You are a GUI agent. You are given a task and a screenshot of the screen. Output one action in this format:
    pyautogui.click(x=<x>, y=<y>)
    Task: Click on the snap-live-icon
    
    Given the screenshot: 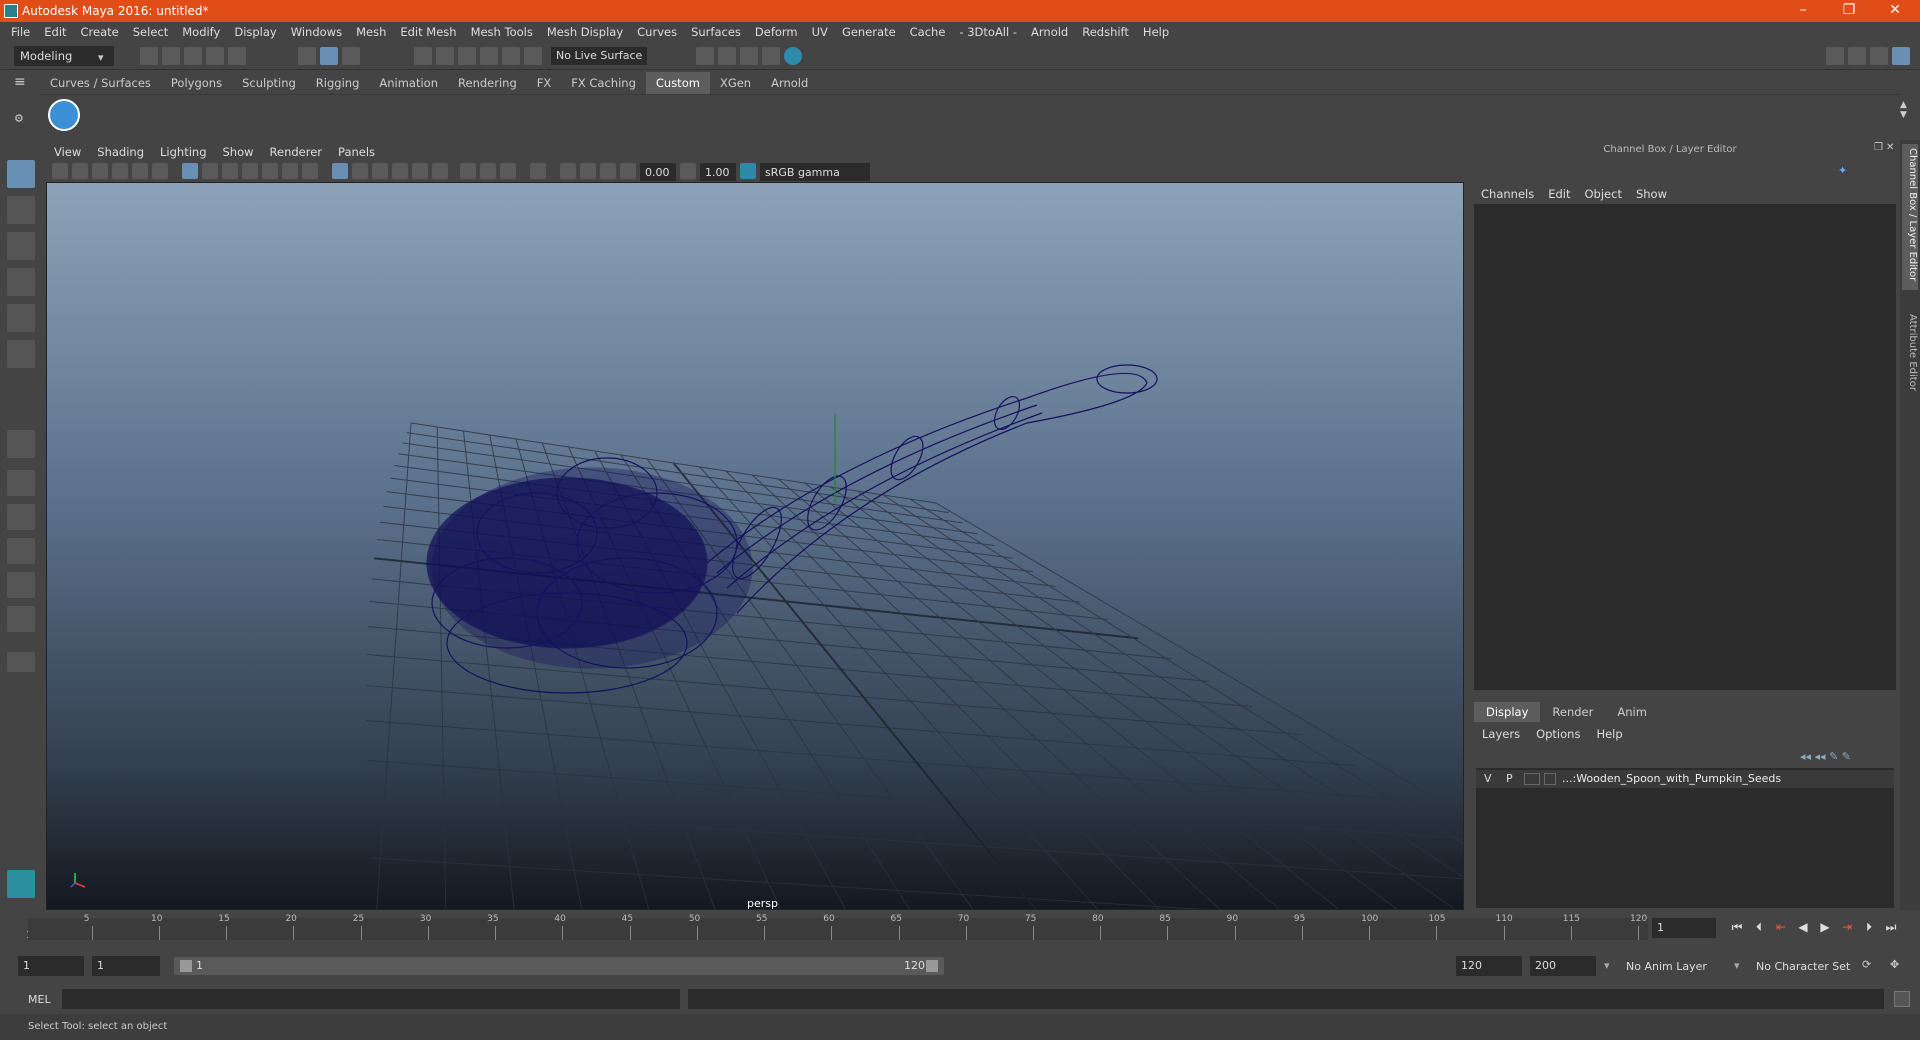 What is the action you would take?
    pyautogui.click(x=511, y=56)
    